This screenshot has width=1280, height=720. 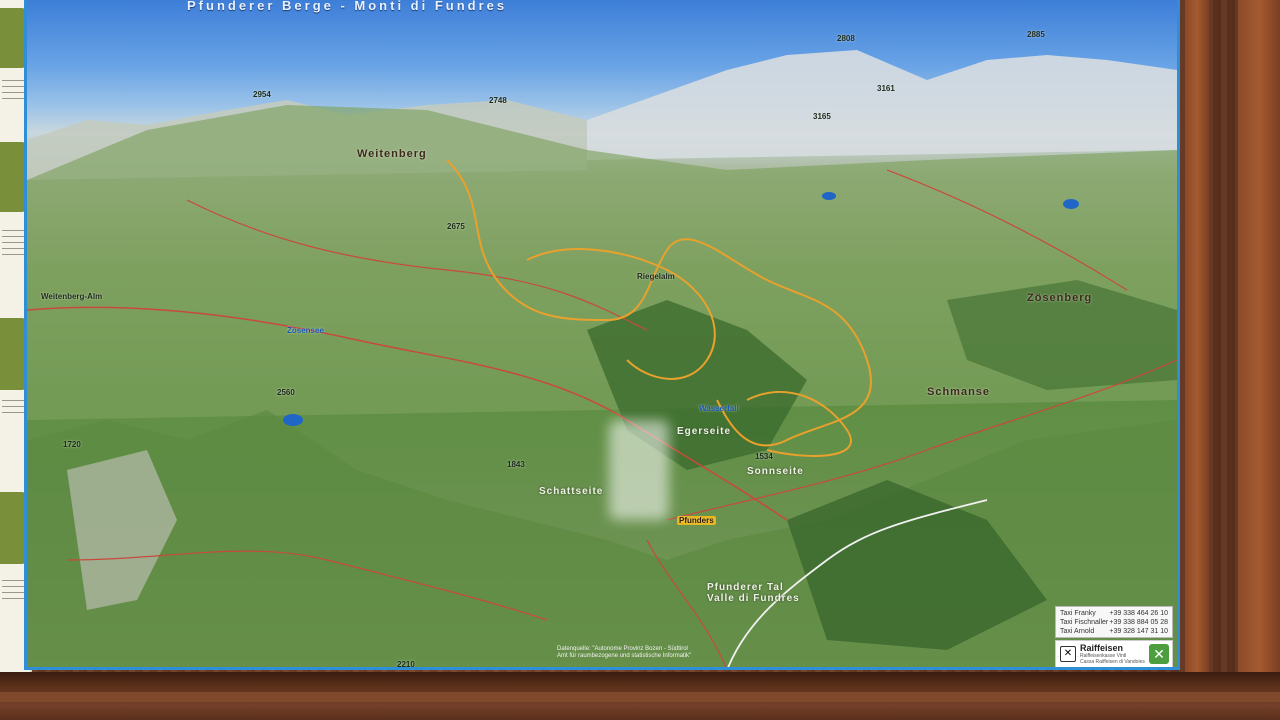 I want to click on wooden-post-left, so click(x=1197, y=350).